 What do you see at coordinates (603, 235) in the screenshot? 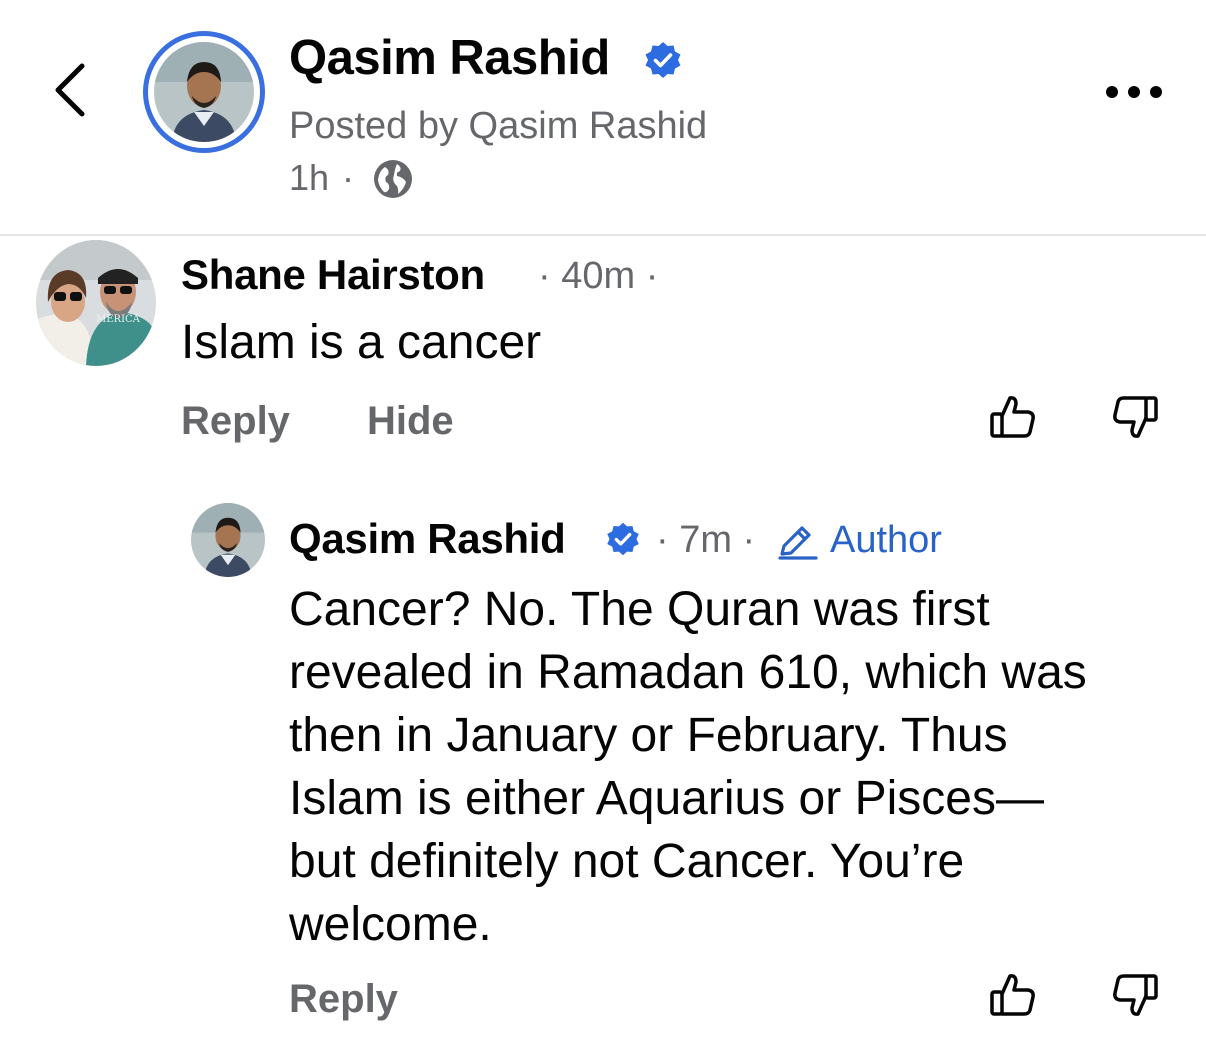
I see `header-divider` at bounding box center [603, 235].